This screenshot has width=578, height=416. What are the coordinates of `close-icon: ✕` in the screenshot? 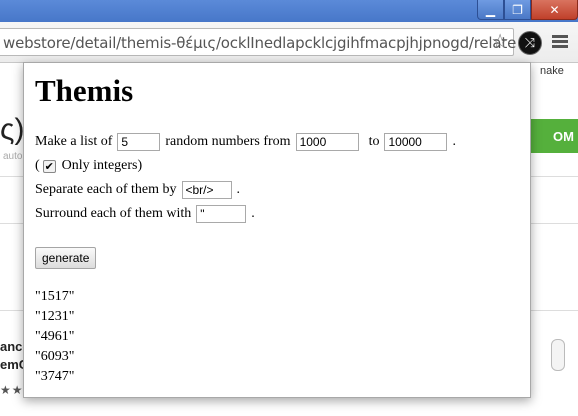 It's located at (554, 10).